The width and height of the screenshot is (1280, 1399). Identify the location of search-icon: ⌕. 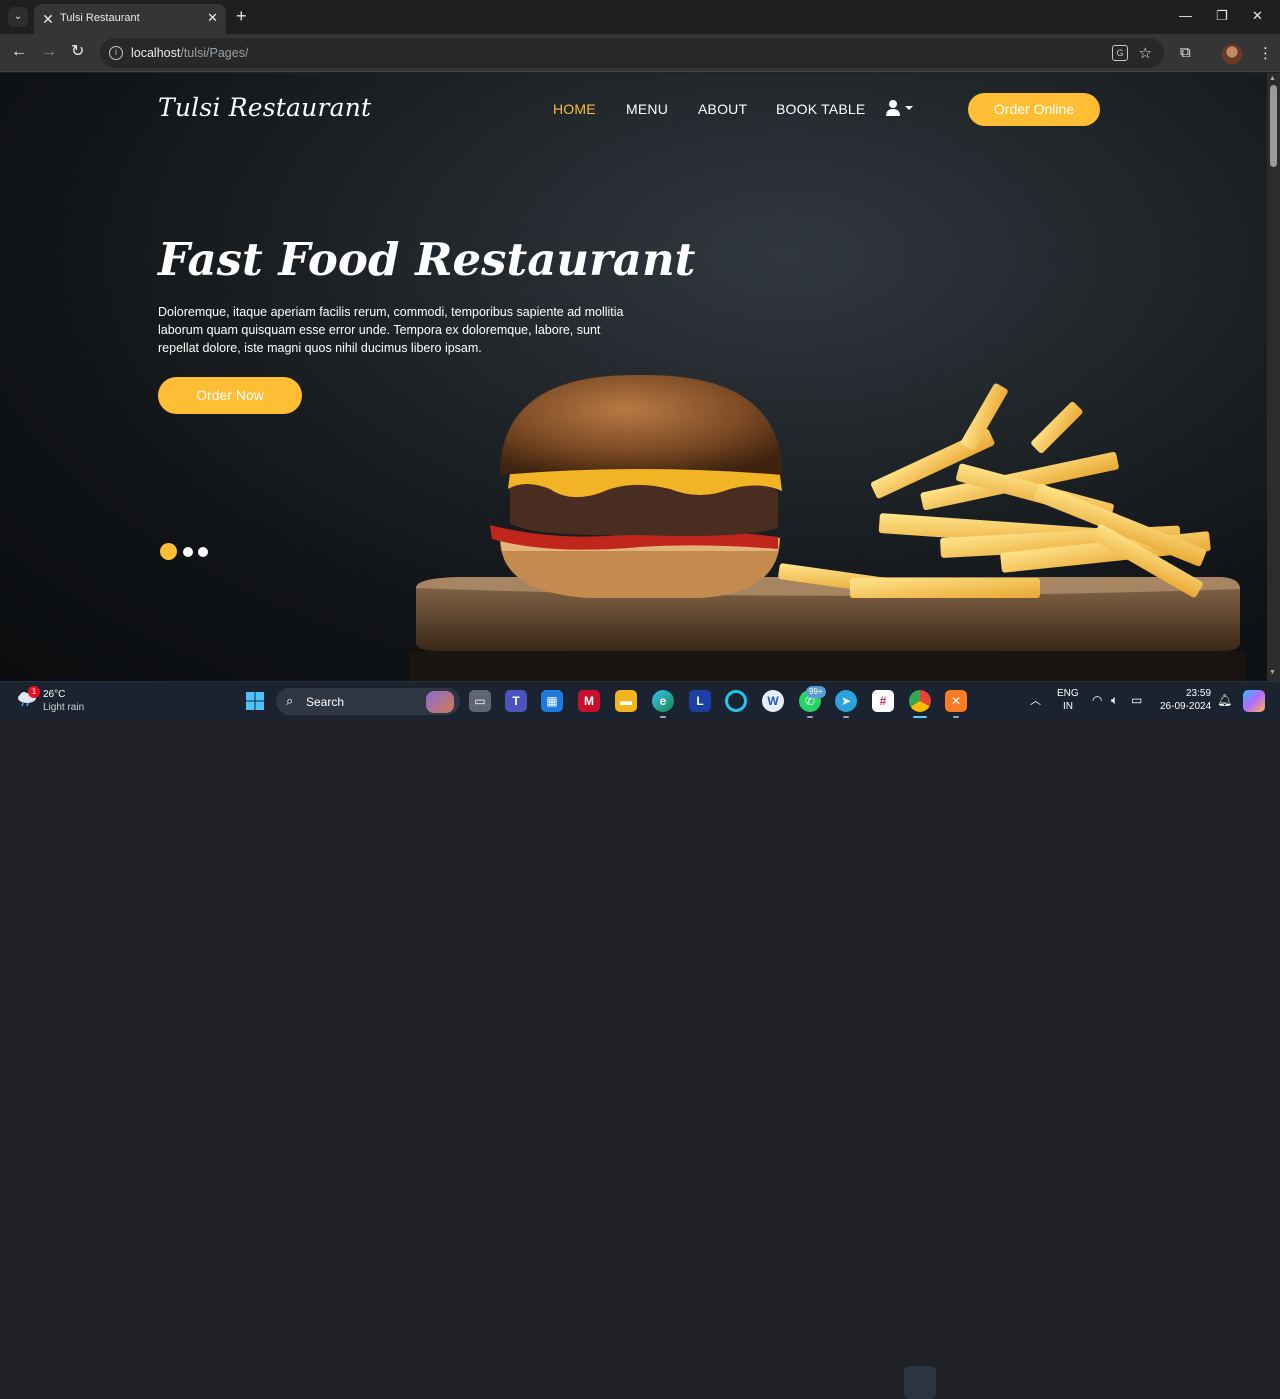
(290, 700).